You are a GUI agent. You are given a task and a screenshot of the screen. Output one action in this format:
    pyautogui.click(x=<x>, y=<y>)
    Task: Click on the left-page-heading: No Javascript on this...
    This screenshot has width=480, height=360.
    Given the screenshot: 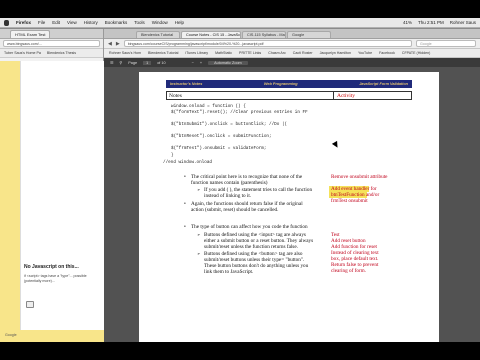 What is the action you would take?
    pyautogui.click(x=51, y=267)
    